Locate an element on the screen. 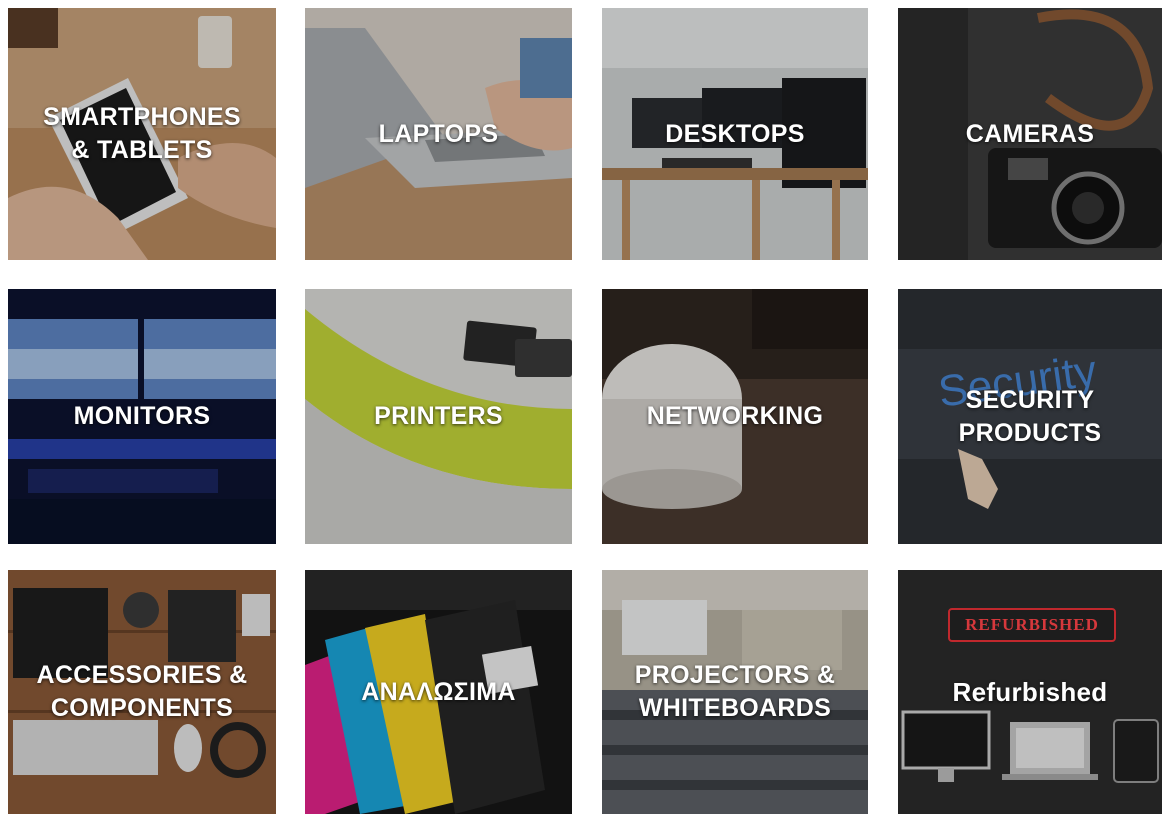 The width and height of the screenshot is (1162, 814). category-label-security: SECURITY PRODUCTS is located at coordinates (1030, 416).